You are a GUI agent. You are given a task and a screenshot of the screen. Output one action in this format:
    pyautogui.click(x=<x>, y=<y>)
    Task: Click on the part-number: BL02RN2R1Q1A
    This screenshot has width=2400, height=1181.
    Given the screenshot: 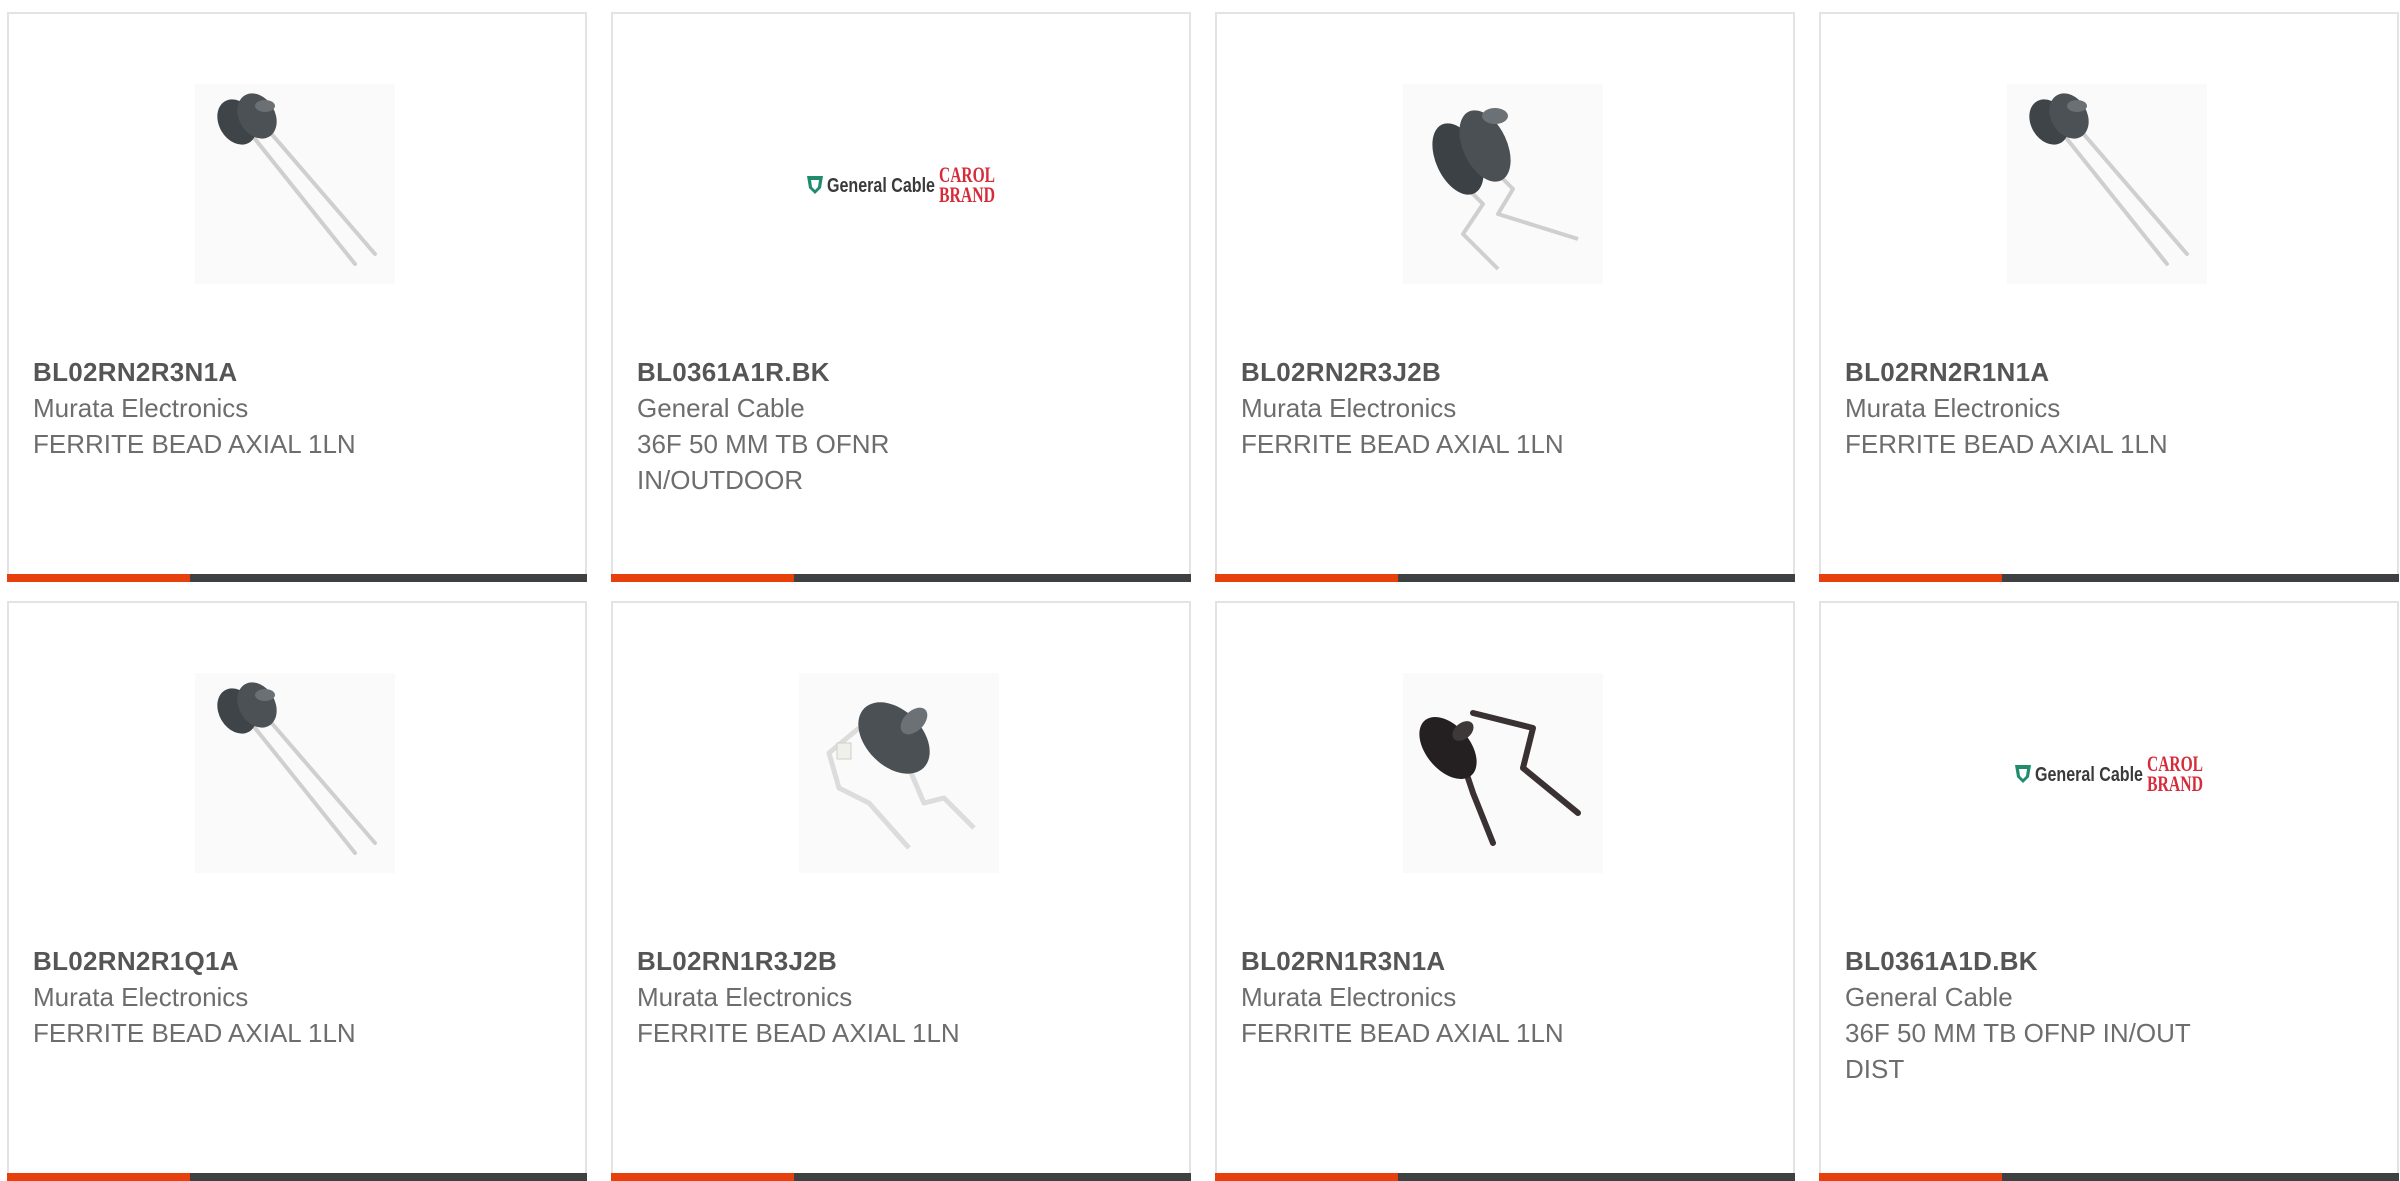 What is the action you would take?
    pyautogui.click(x=293, y=961)
    